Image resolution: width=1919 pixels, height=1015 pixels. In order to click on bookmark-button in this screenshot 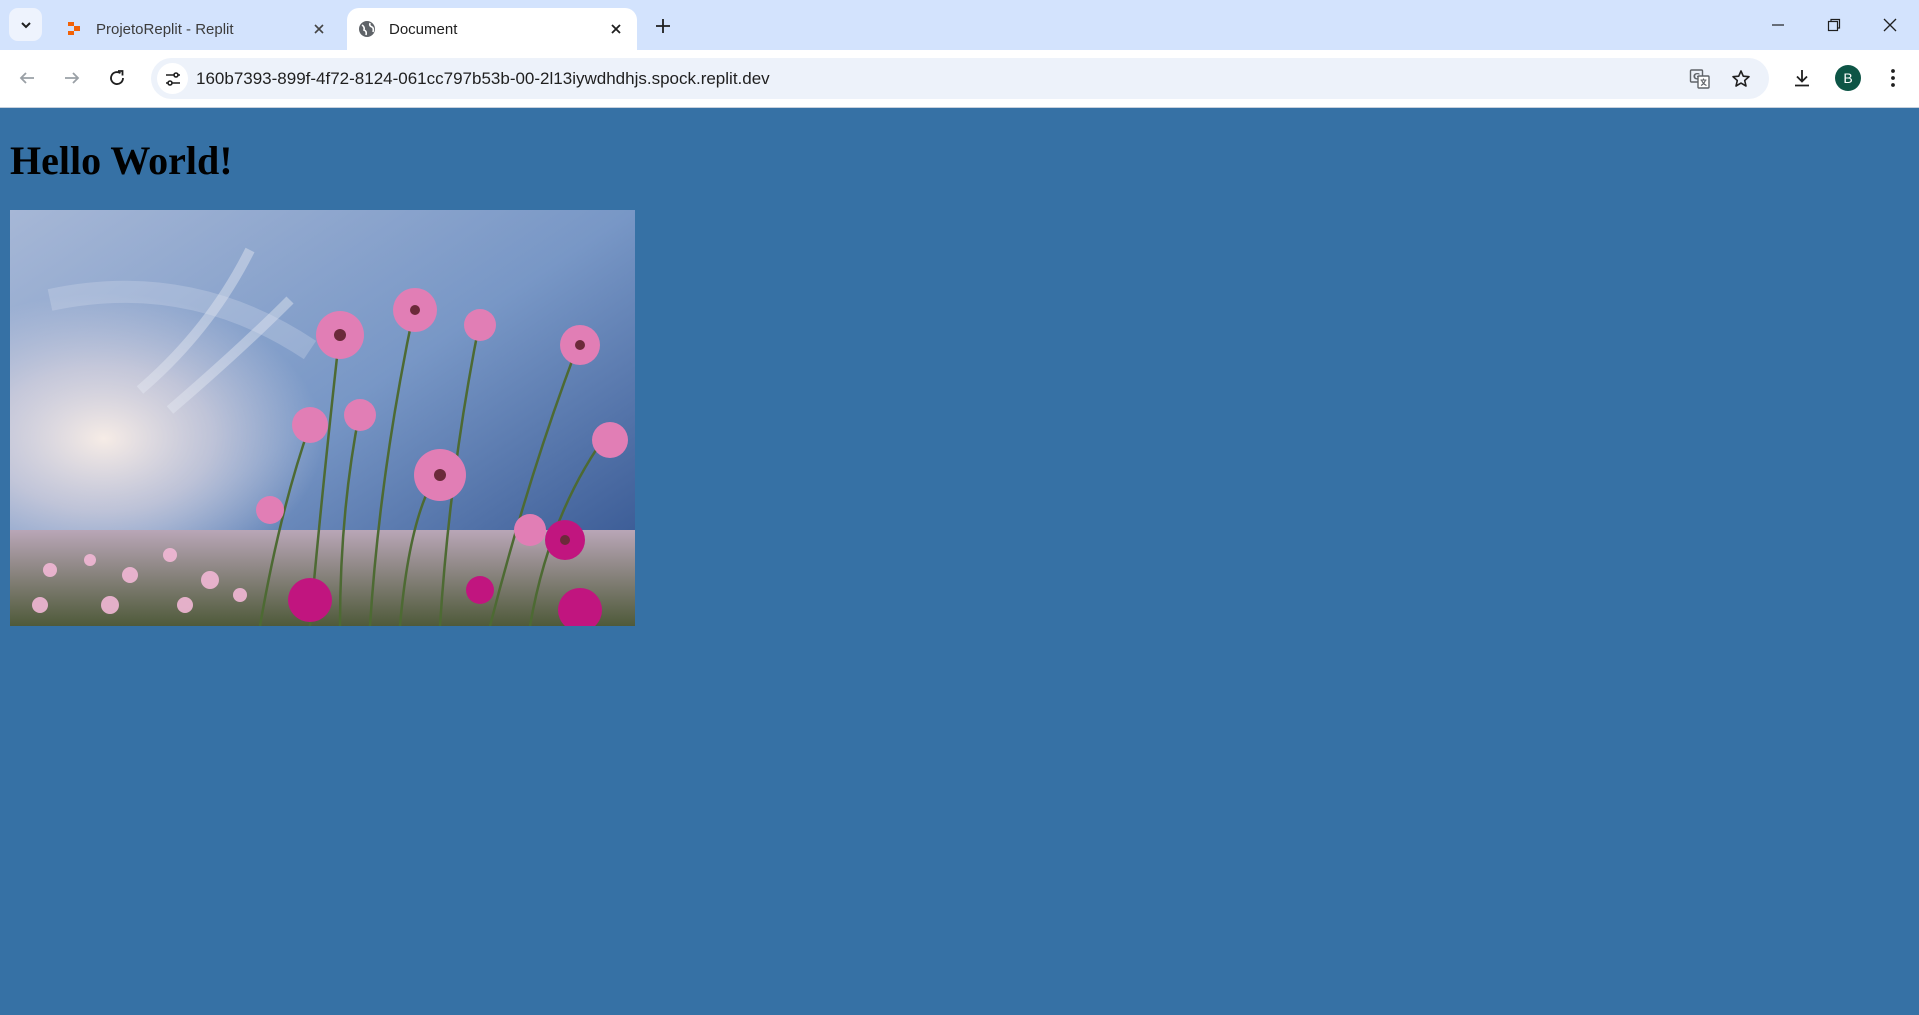, I will do `click(1740, 78)`.